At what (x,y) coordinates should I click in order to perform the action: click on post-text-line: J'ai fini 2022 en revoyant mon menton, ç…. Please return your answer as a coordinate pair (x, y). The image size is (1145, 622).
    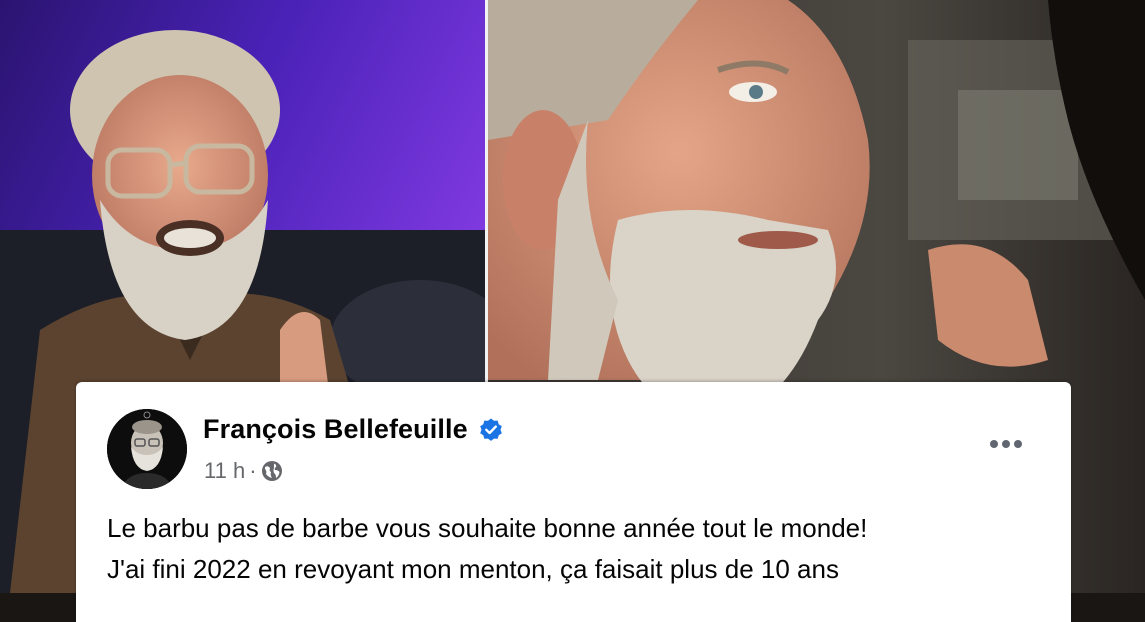
    Looking at the image, I should click on (473, 569).